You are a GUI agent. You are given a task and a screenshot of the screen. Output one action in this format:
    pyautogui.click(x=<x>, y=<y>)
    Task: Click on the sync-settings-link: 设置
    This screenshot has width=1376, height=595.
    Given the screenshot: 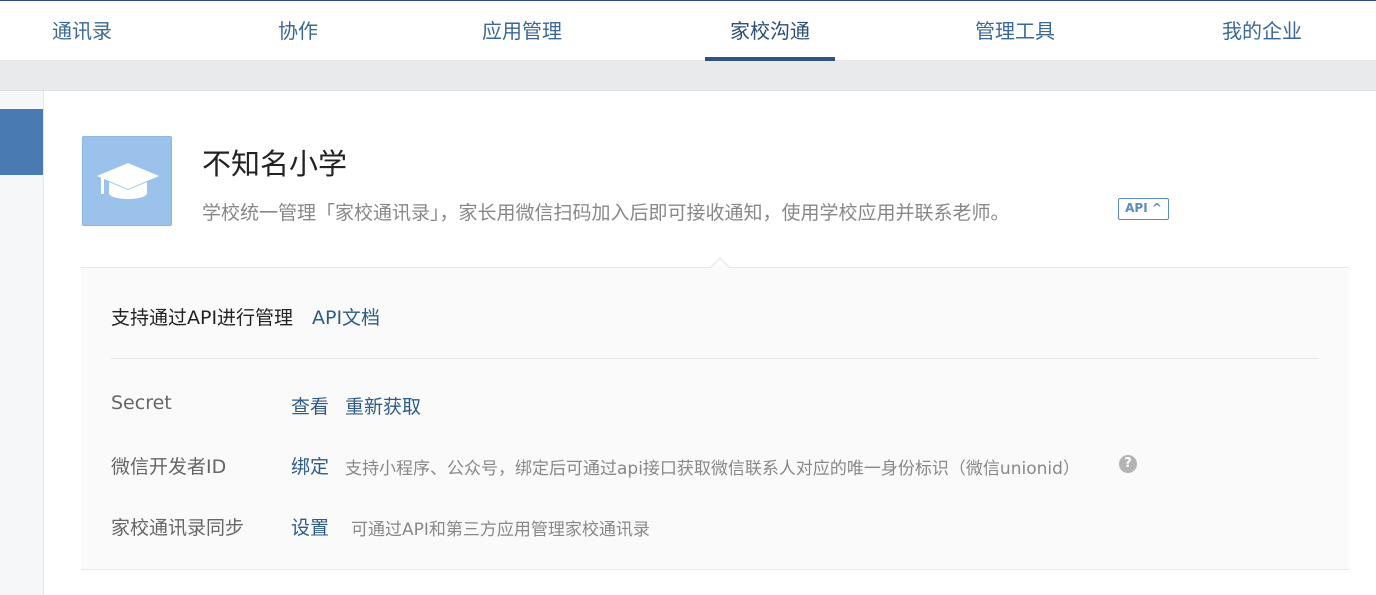 What is the action you would take?
    pyautogui.click(x=310, y=526)
    